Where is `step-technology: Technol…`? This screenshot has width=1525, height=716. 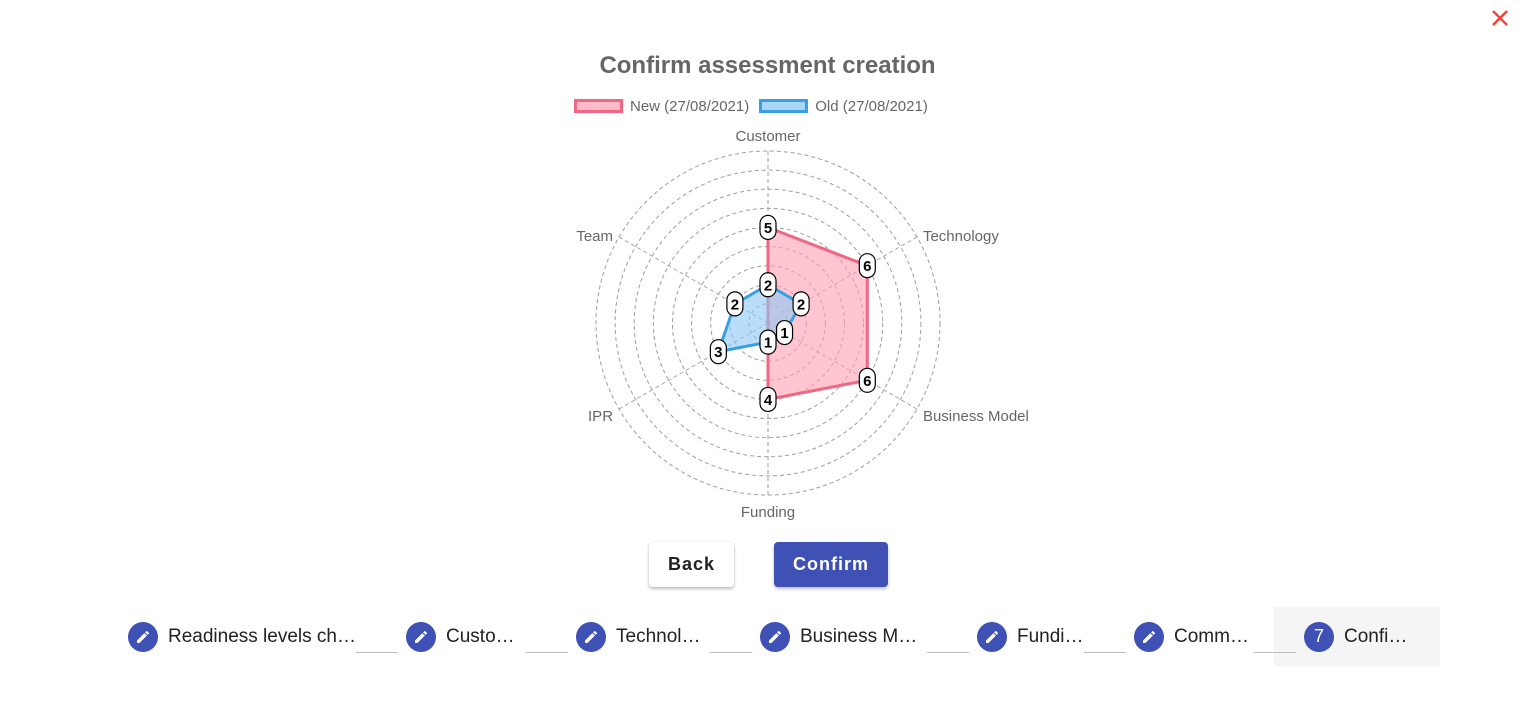
step-technology: Technol… is located at coordinates (638, 636).